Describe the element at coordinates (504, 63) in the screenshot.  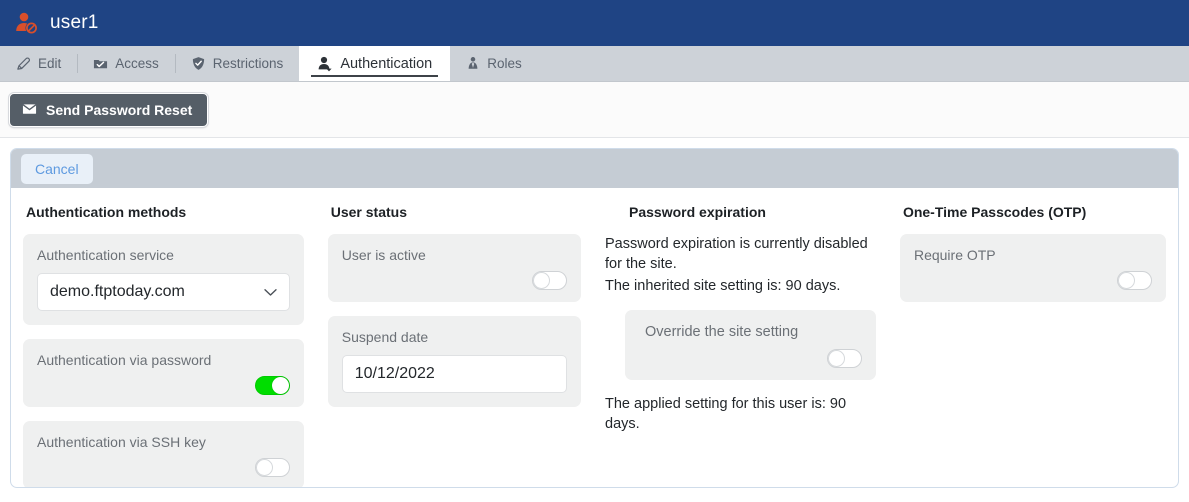
I see `tab-roles-label: Roles` at that location.